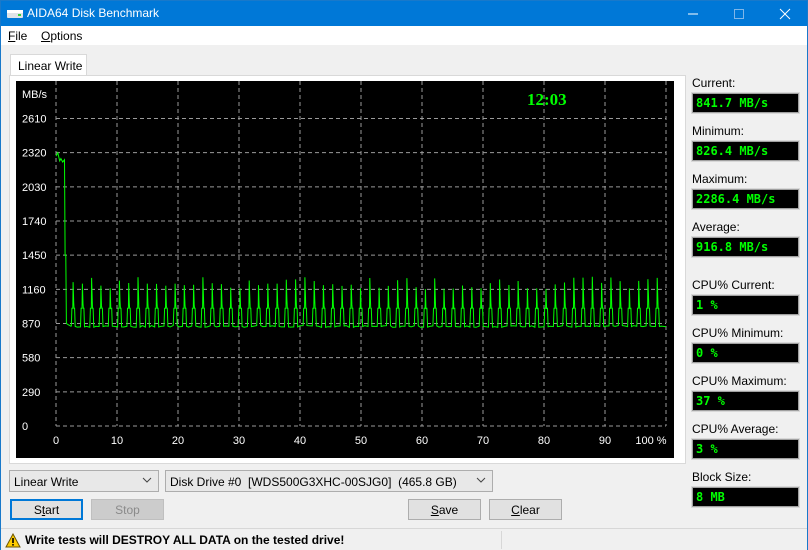 This screenshot has height=550, width=808. I want to click on close-button, so click(785, 13).